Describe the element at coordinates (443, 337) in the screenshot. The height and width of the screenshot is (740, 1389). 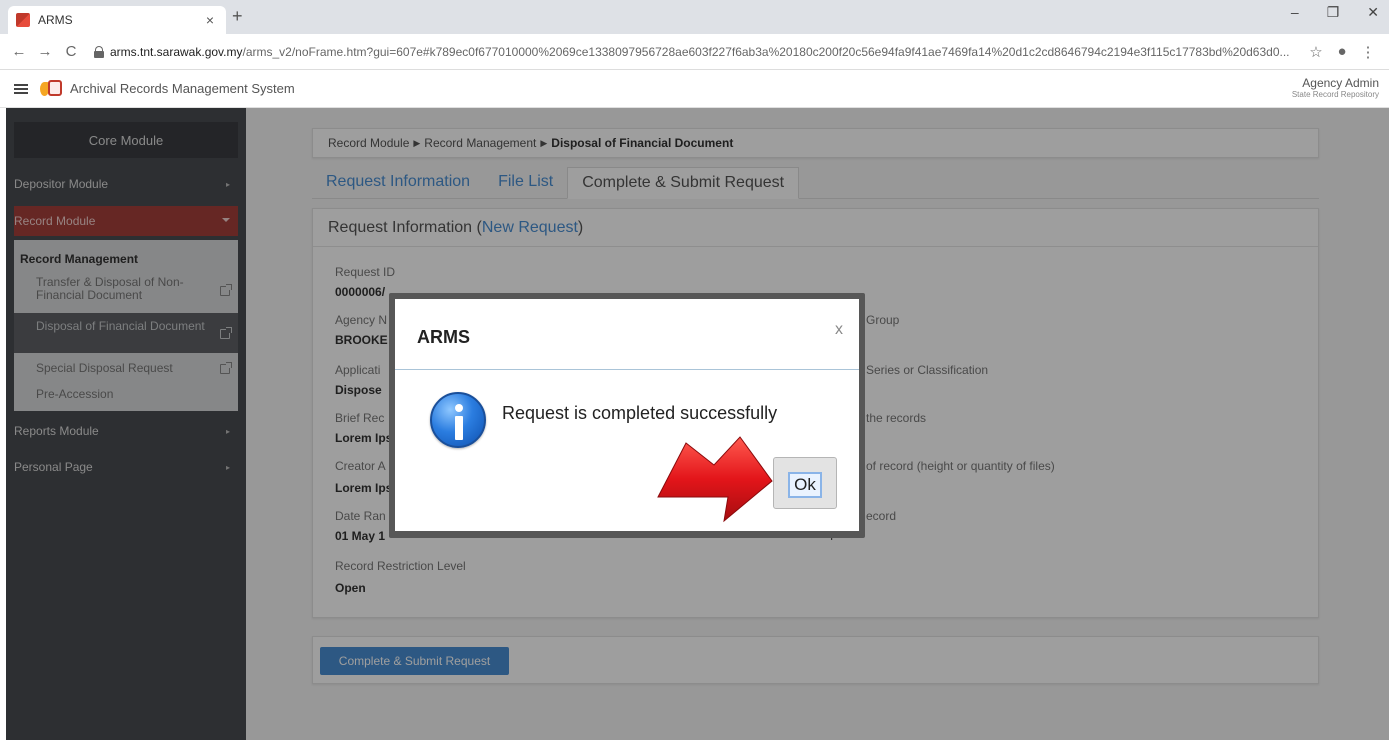
I see `dialog-title: ARMS` at that location.